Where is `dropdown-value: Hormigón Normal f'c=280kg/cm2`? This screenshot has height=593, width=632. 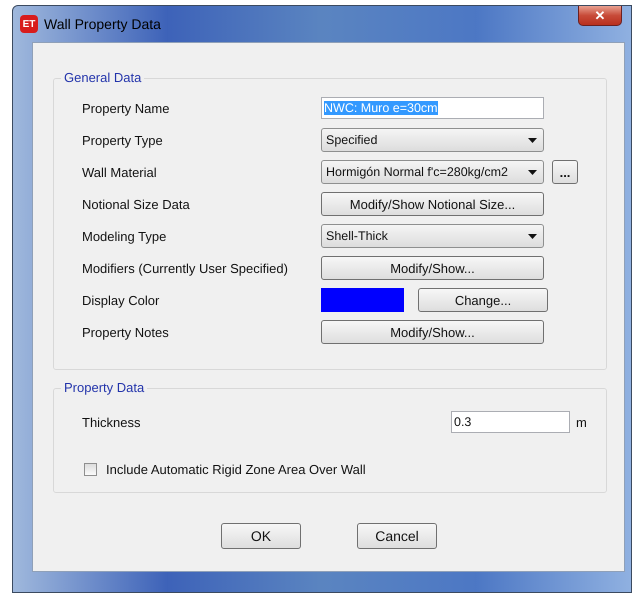
dropdown-value: Hormigón Normal f'c=280kg/cm2 is located at coordinates (417, 172).